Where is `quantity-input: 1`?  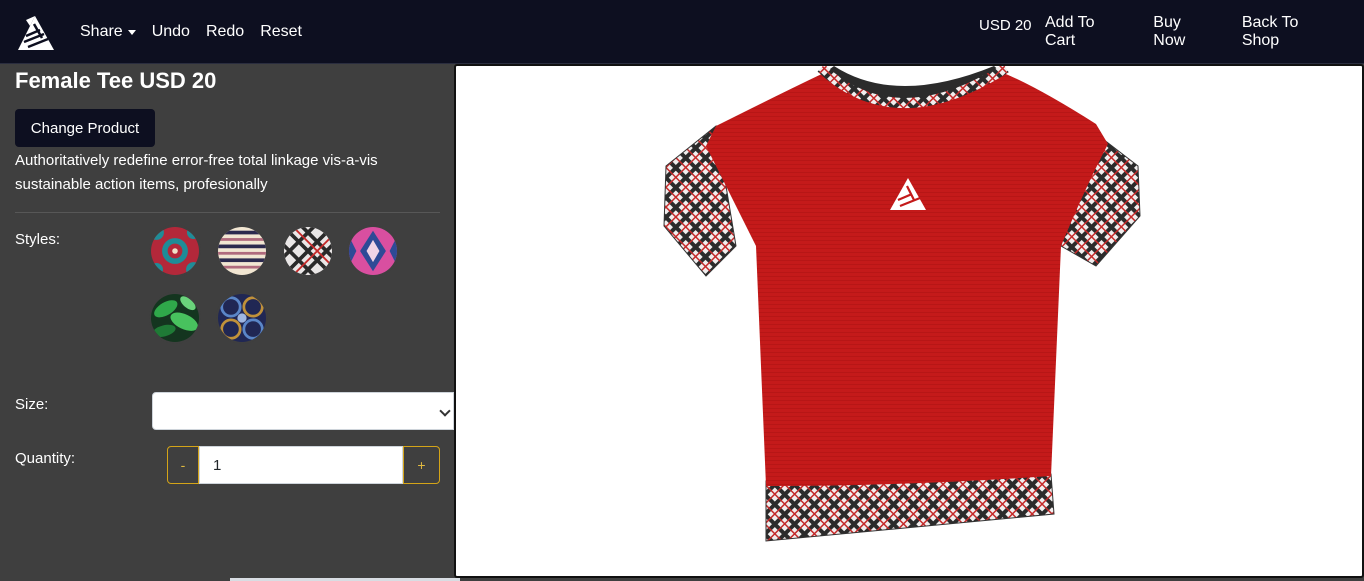 quantity-input: 1 is located at coordinates (301, 465).